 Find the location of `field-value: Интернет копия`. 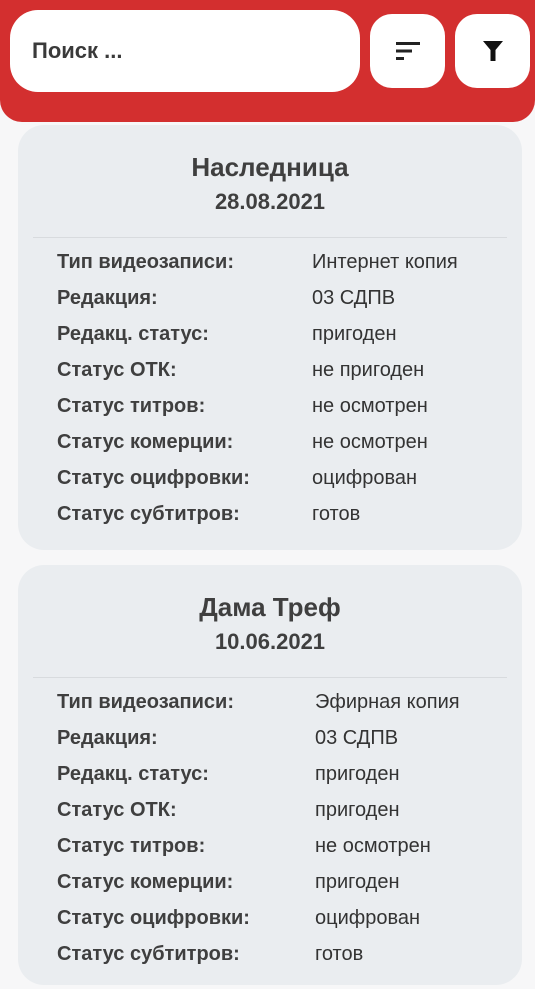

field-value: Интернет копия is located at coordinates (385, 262).